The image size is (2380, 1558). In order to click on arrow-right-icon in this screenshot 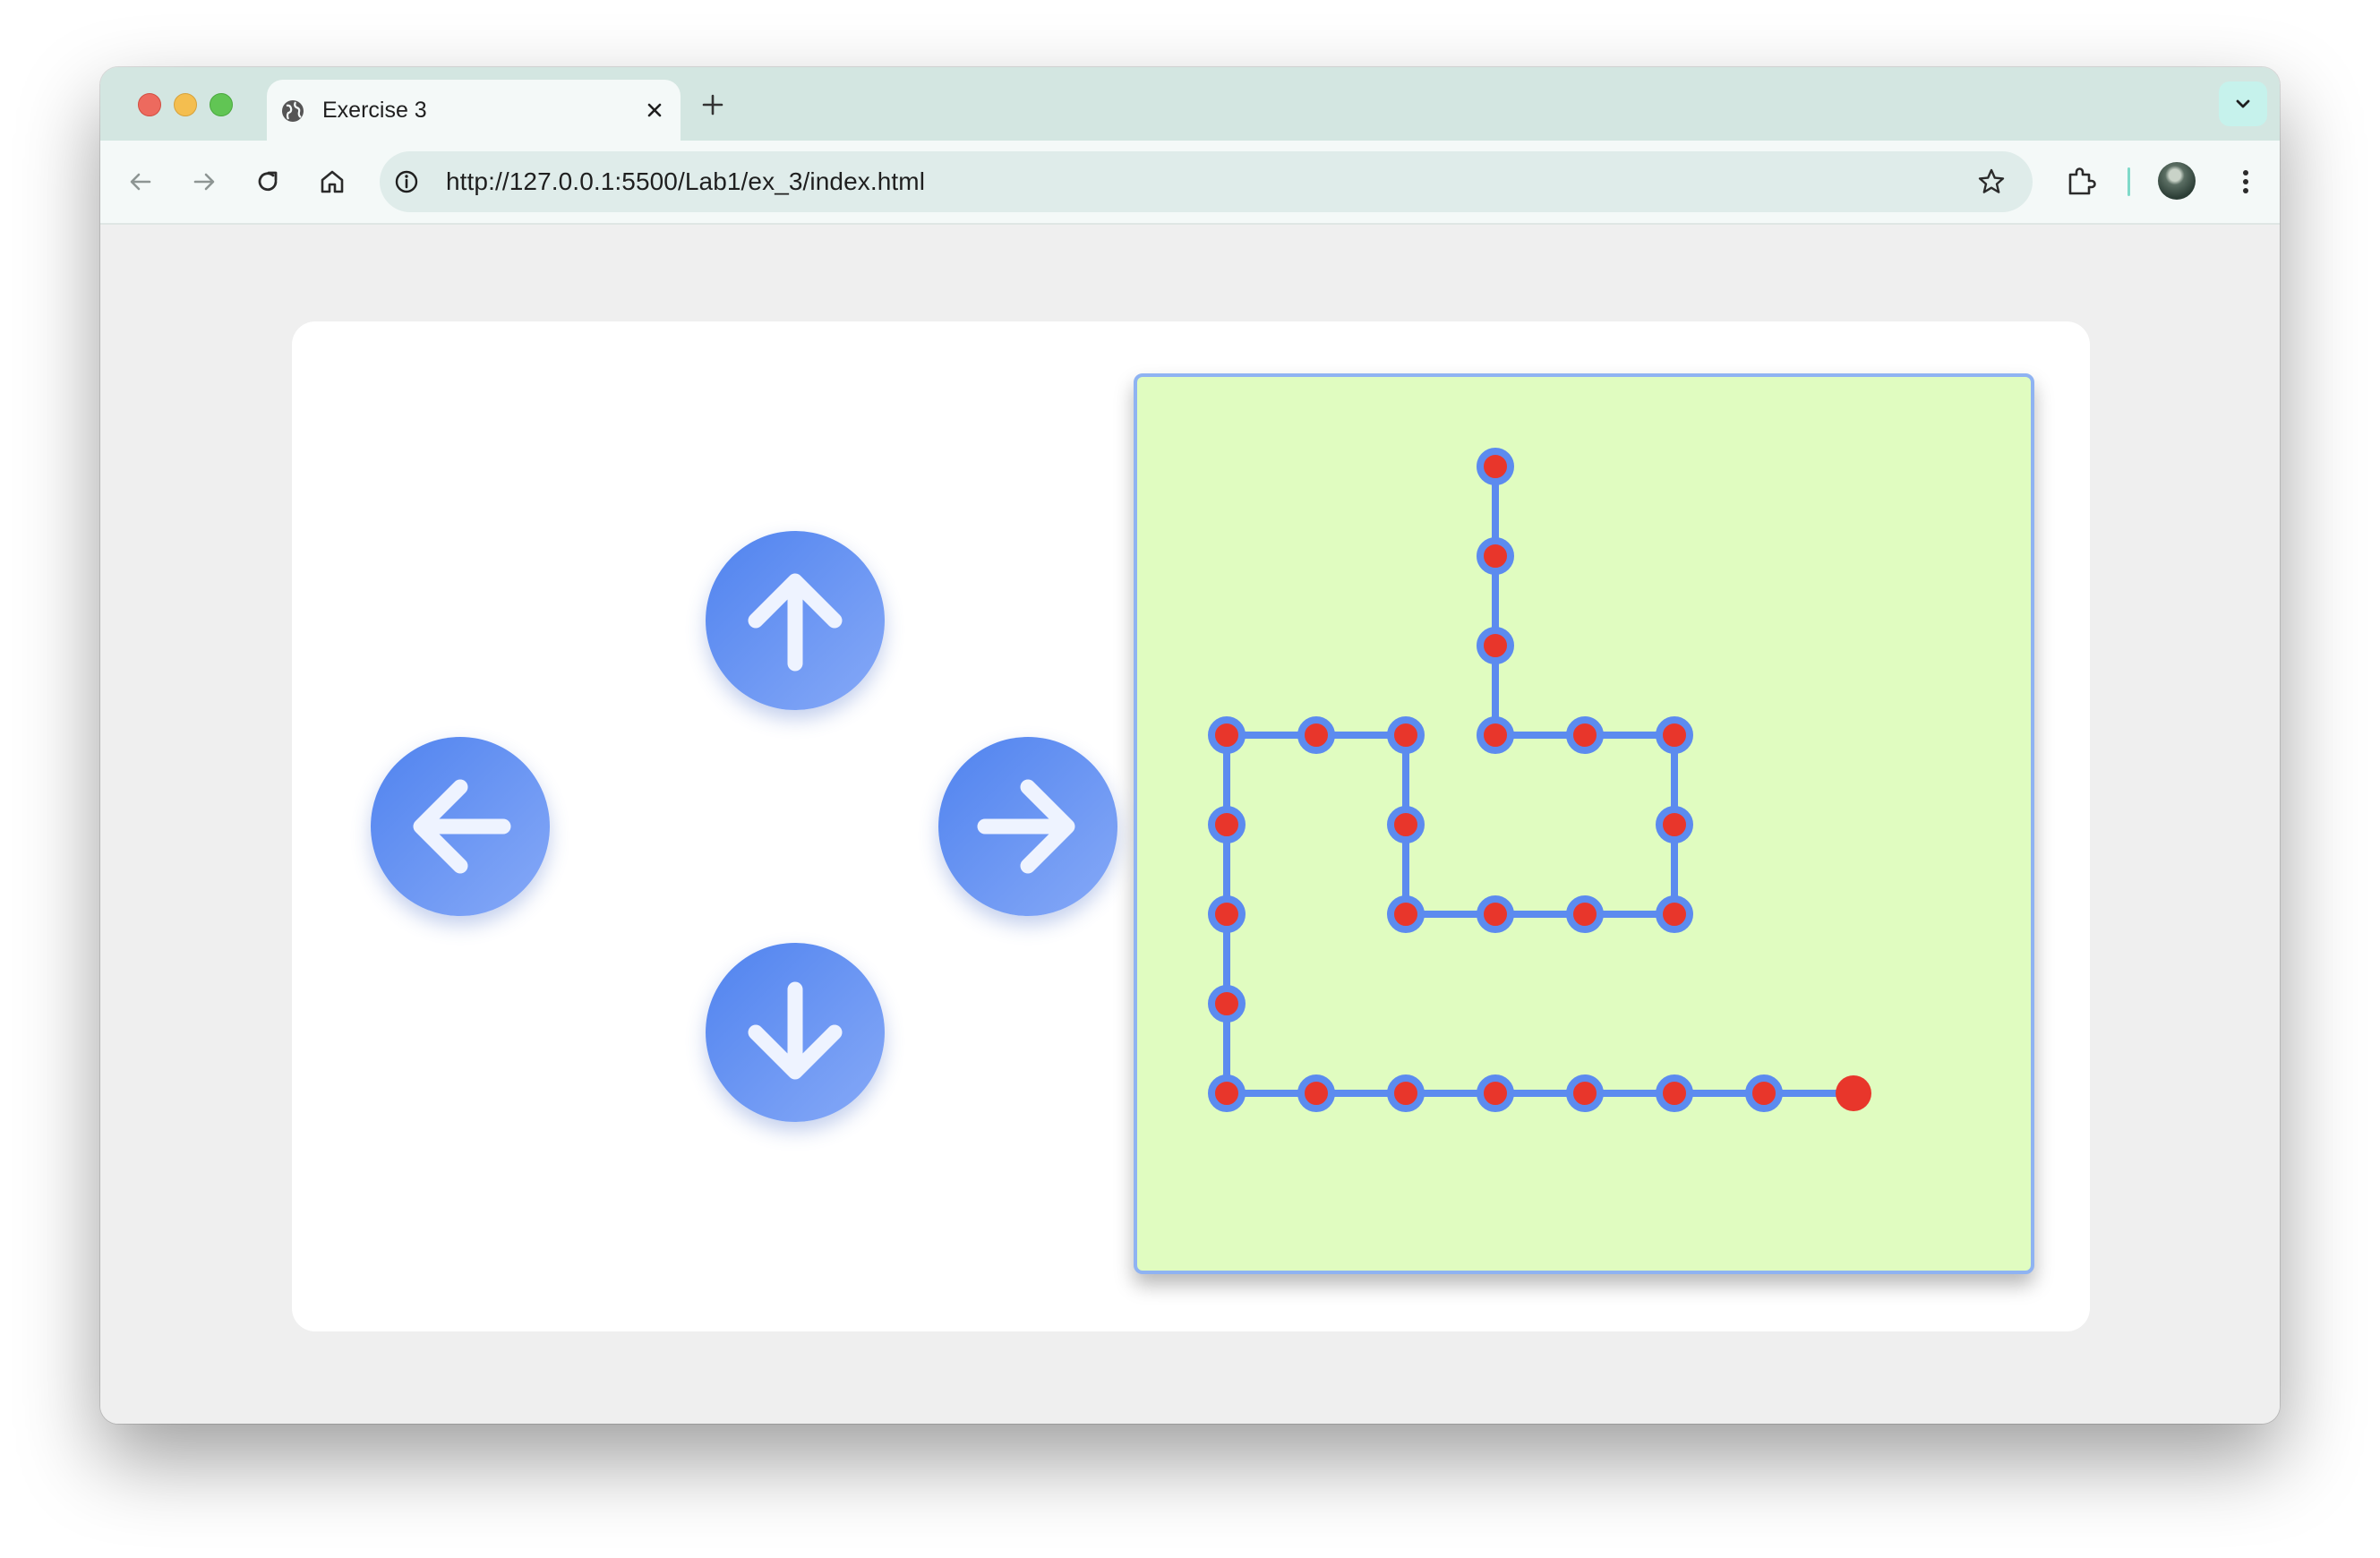, I will do `click(1026, 827)`.